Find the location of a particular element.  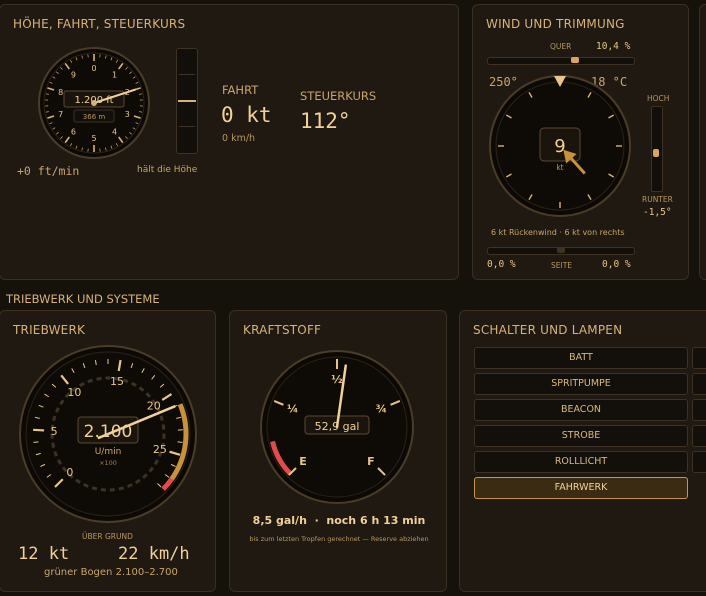

panel-title-engine: TRIEBWERK is located at coordinates (49, 330).